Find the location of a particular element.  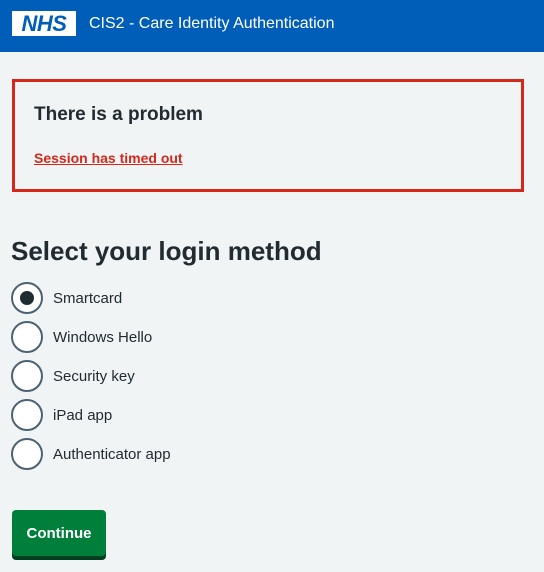

radio-option-smartcard: Smartcard is located at coordinates (66, 298).